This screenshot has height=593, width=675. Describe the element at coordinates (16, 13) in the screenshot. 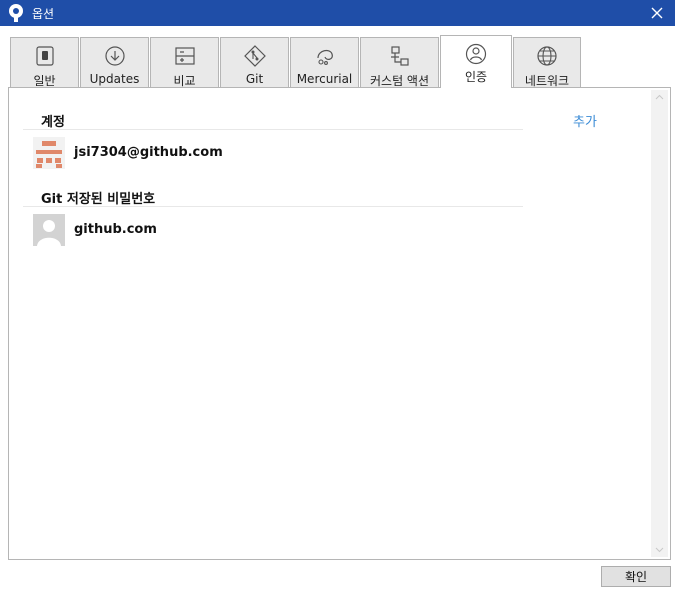

I see `sourcetree-logo-icon` at that location.